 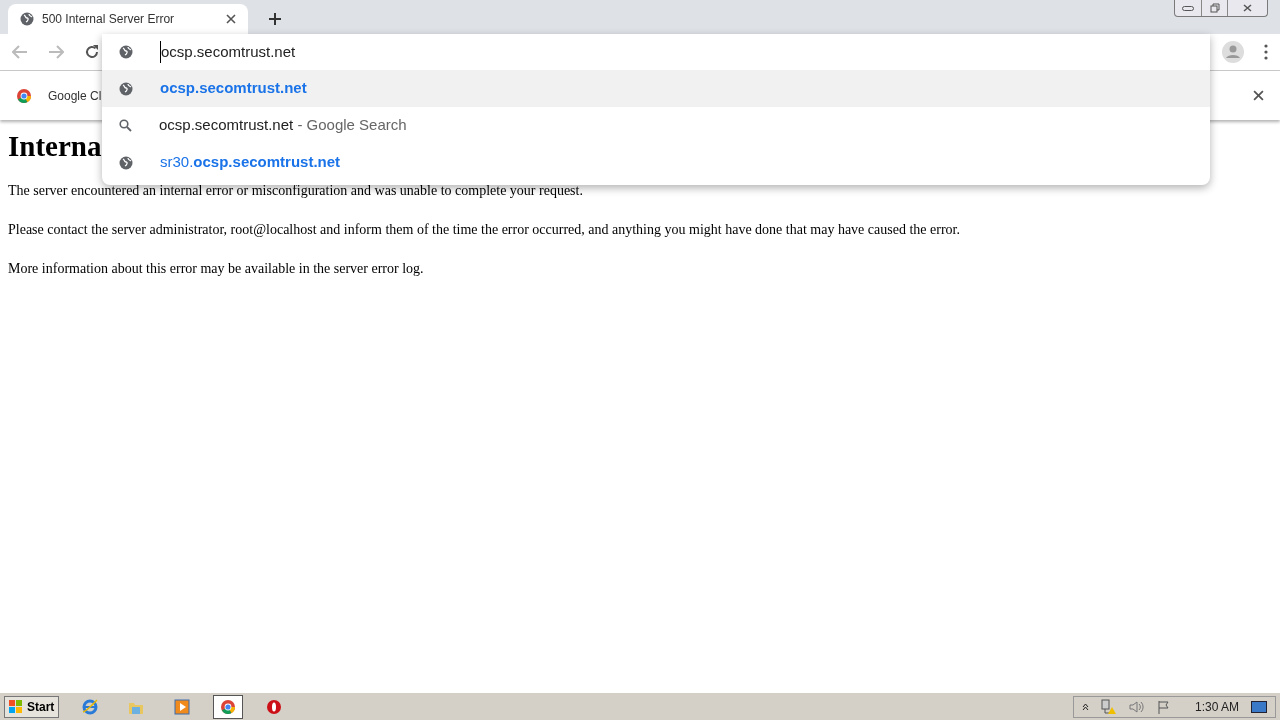 I want to click on error-paragraph: Please contact the server administrator, root@localhost and inform them of the time the error occurred, and anything you might have done that may have caused the error., so click(x=484, y=230).